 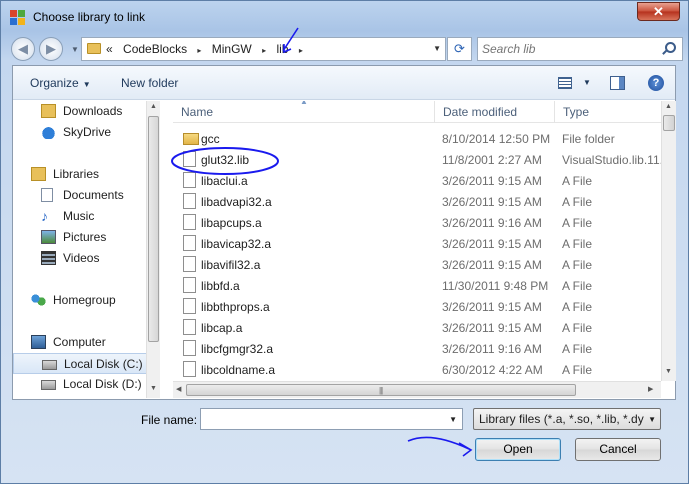 I want to click on sidebar-item-skydrive: SkyDrive, so click(x=80, y=132).